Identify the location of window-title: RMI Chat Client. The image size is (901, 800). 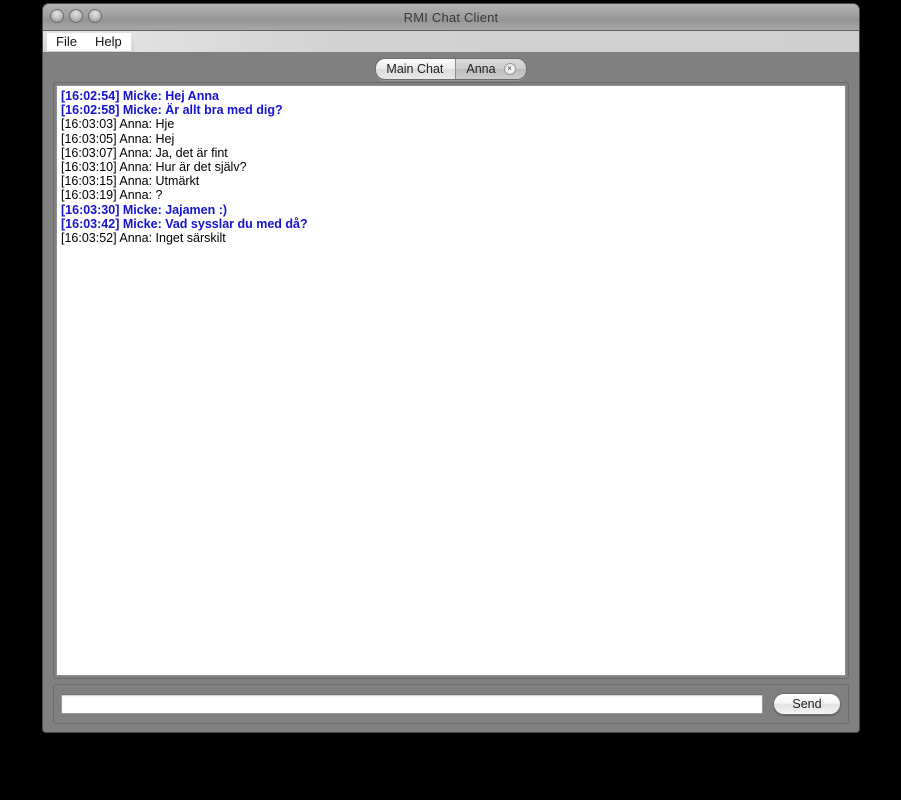
(451, 17).